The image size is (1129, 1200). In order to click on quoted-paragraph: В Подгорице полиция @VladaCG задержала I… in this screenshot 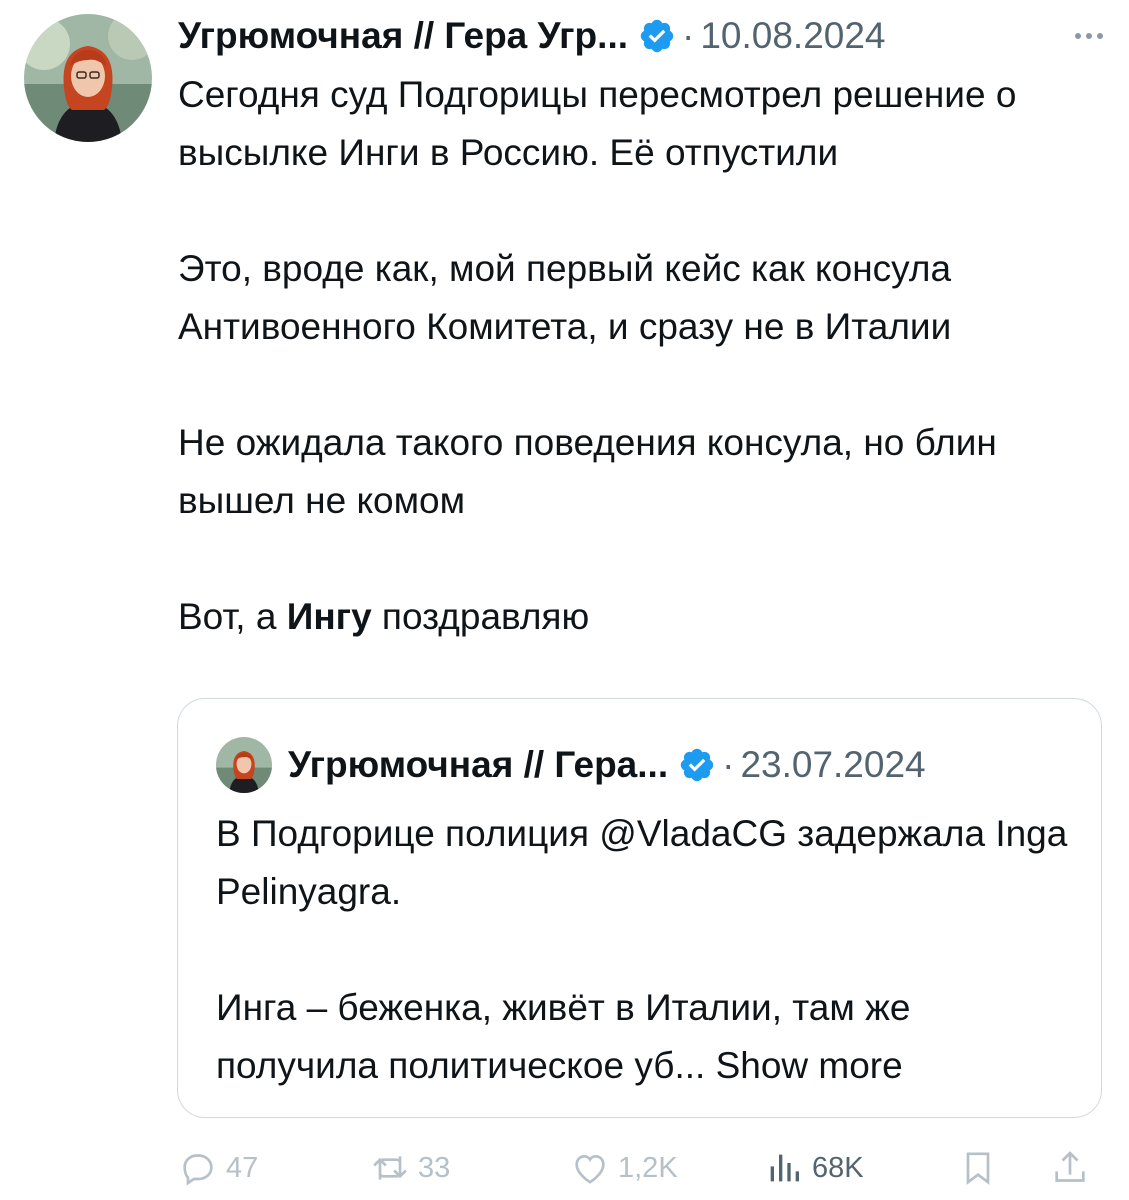, I will do `click(646, 863)`.